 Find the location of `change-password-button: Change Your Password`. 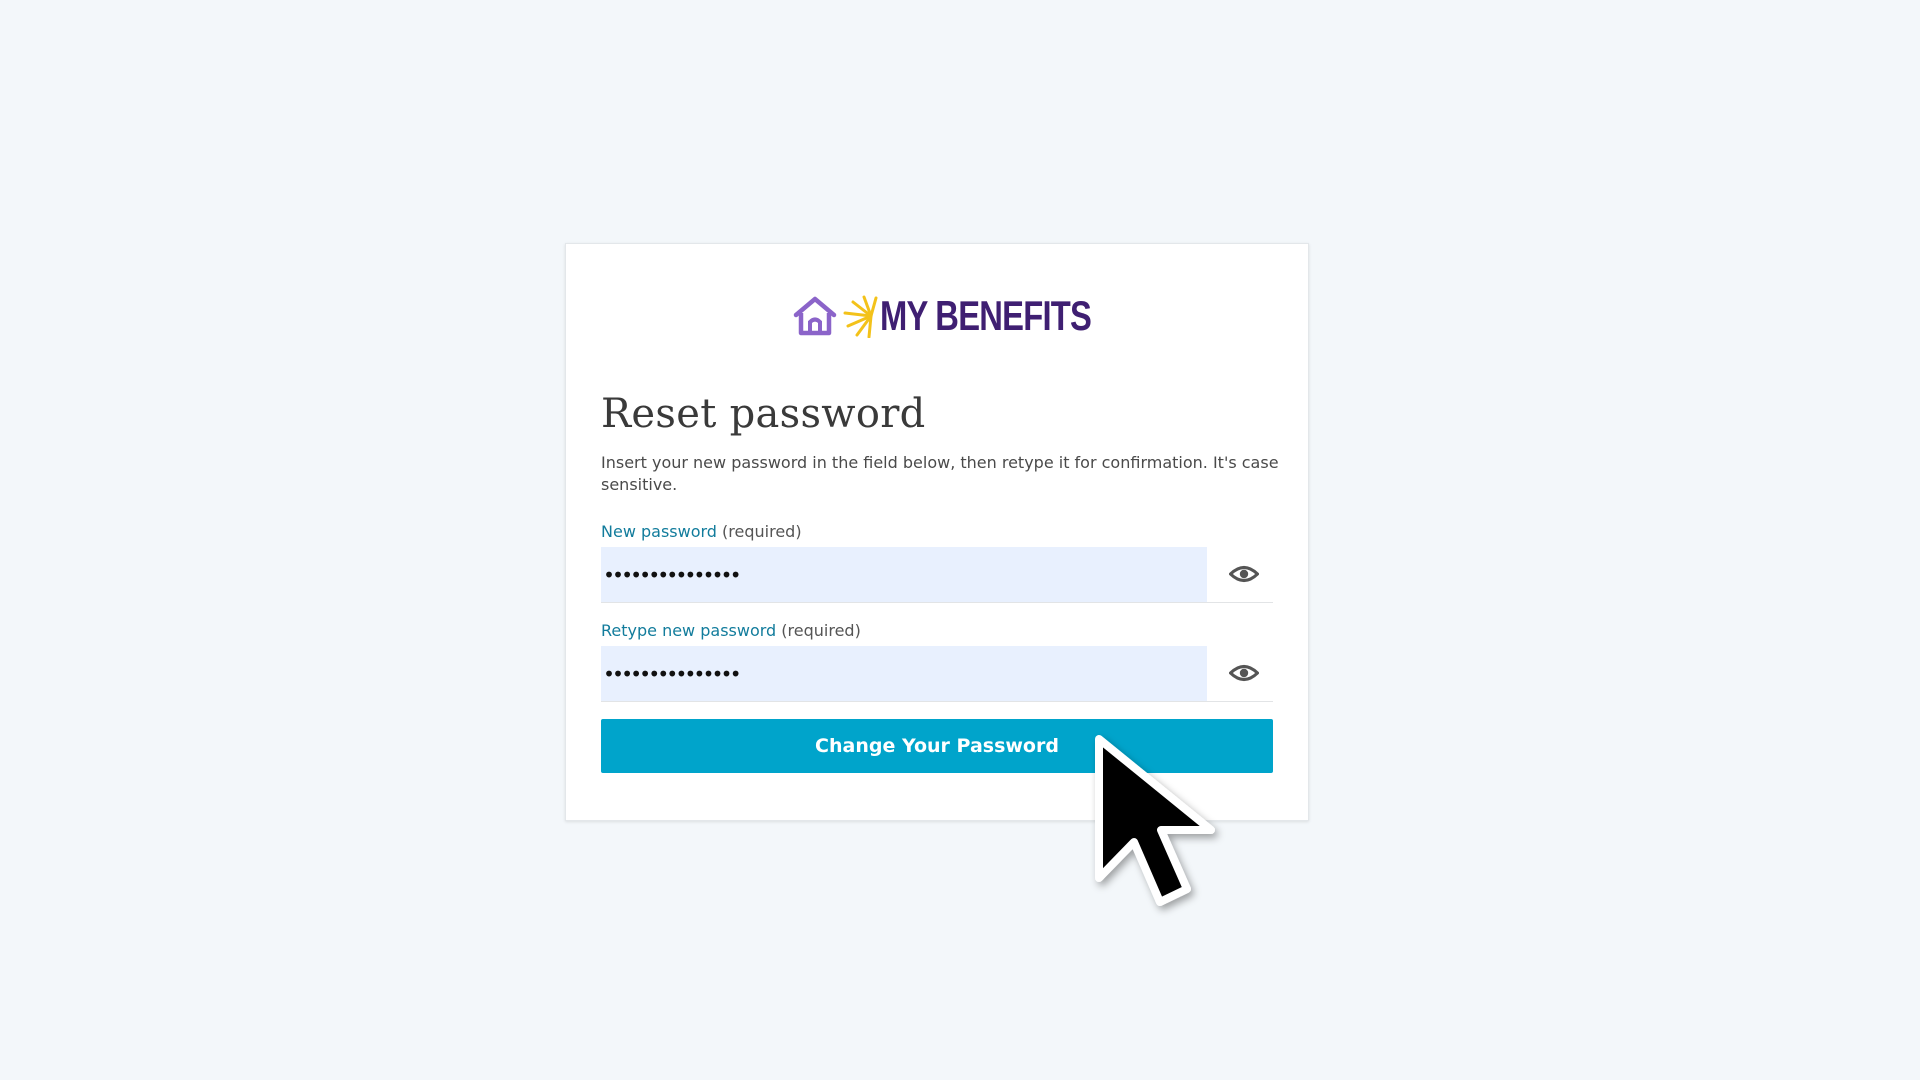

change-password-button: Change Your Password is located at coordinates (937, 746).